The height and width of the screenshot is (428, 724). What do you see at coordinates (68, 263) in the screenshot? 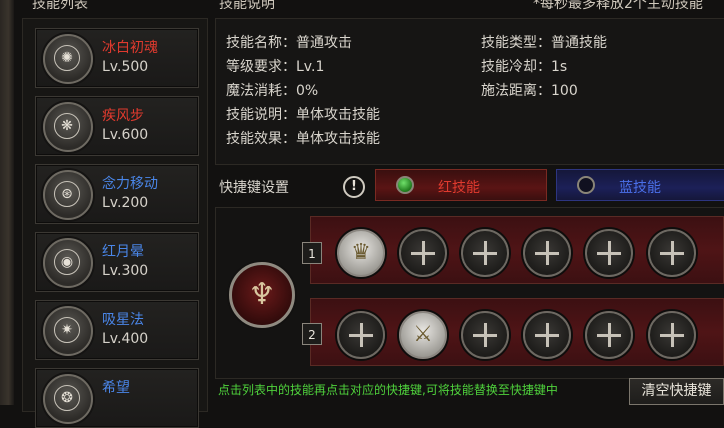
I see `eye-icon: ◉` at bounding box center [68, 263].